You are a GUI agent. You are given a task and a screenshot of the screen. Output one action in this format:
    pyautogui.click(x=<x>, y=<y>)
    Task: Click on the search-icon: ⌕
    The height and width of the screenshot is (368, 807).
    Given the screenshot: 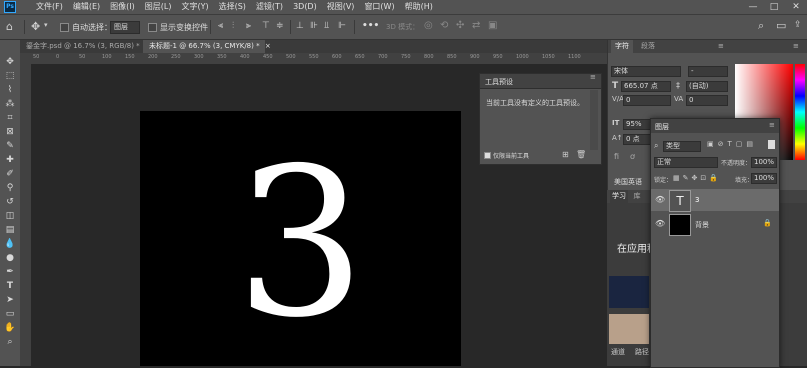 What is the action you would take?
    pyautogui.click(x=761, y=26)
    